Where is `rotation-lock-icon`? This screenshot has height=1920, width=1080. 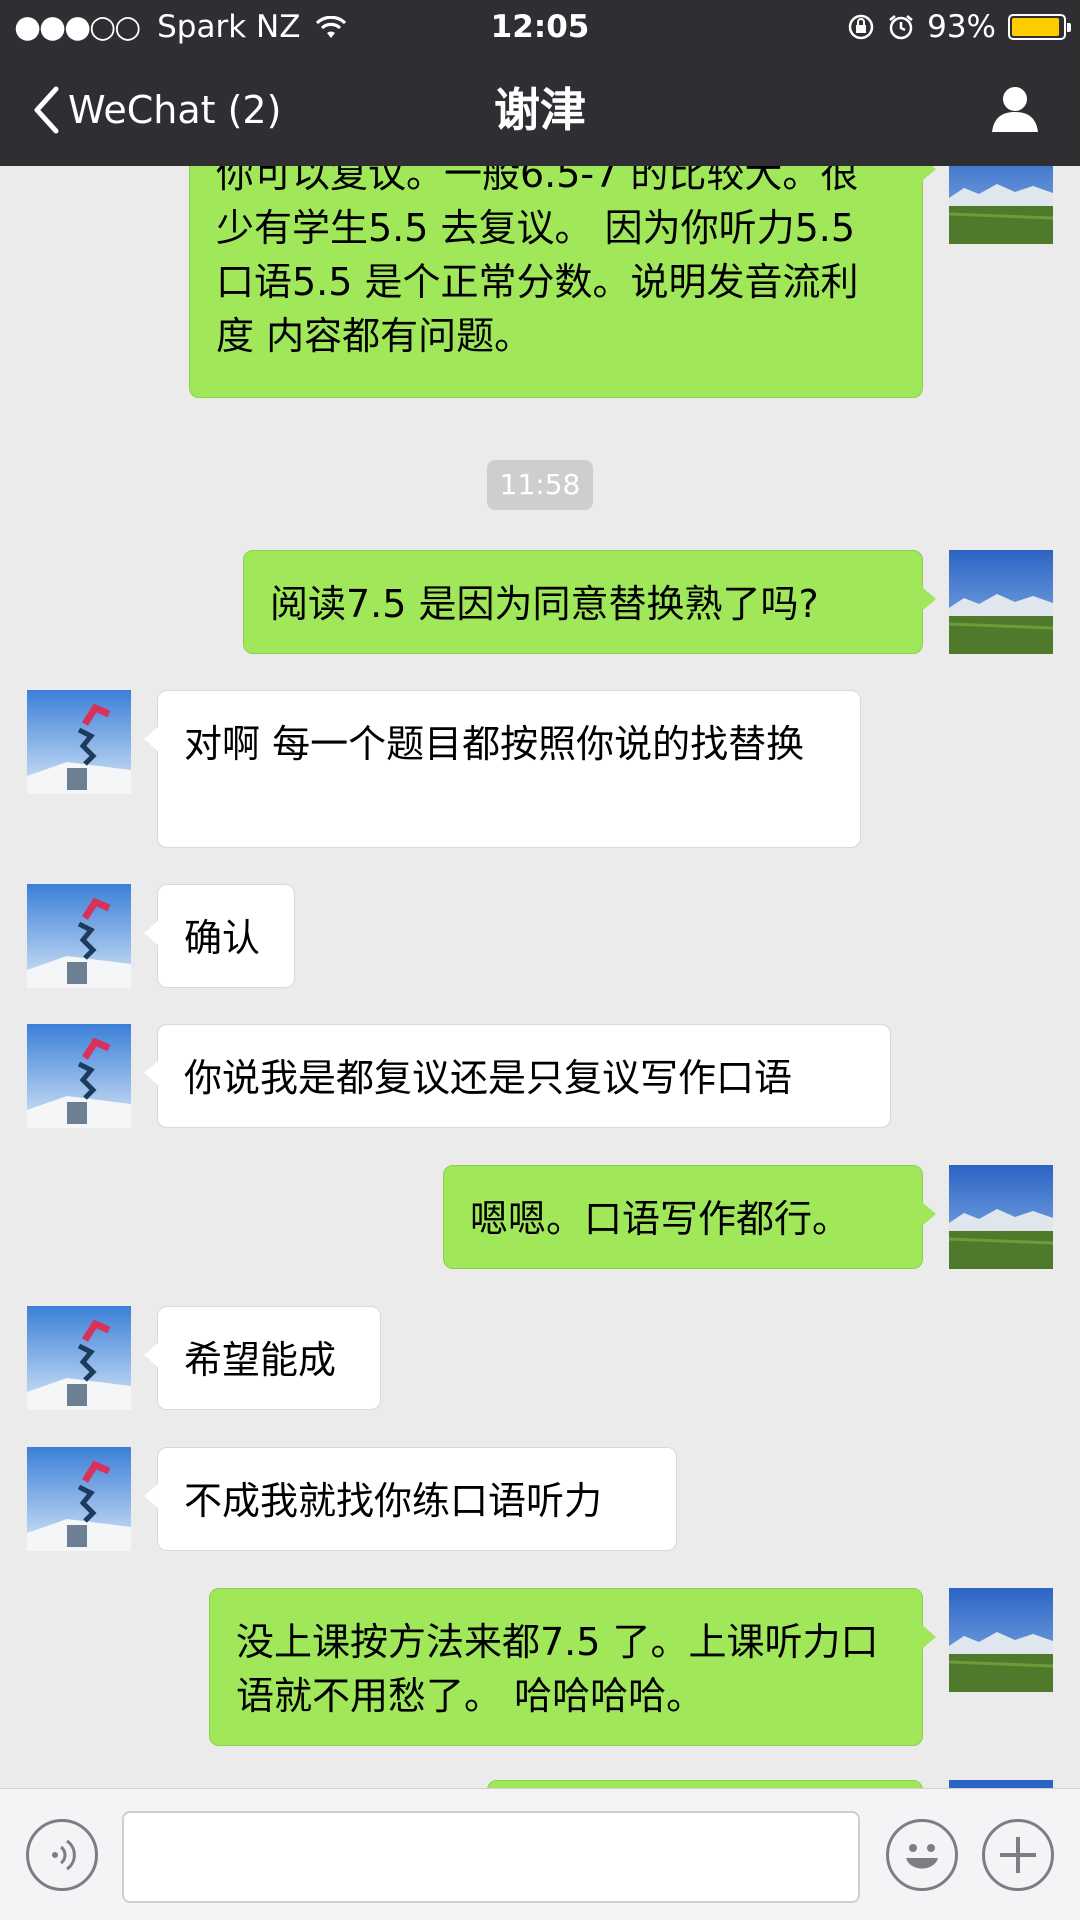 rotation-lock-icon is located at coordinates (861, 27).